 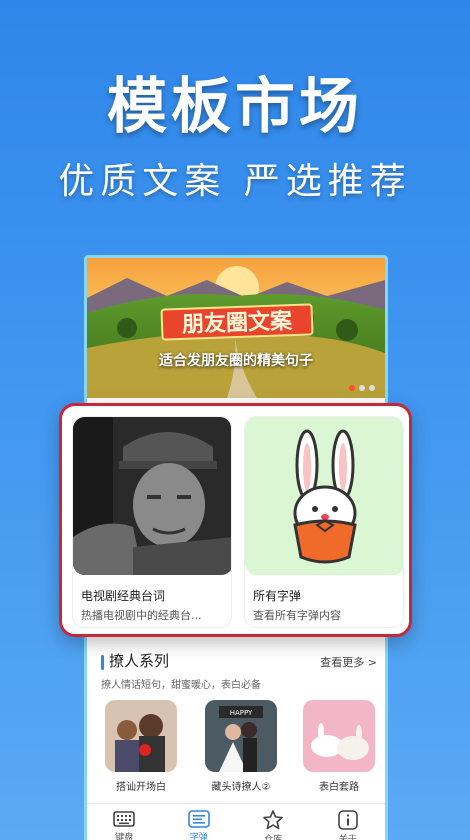 What do you see at coordinates (348, 662) in the screenshot?
I see `see-more-link: 查看更多 >` at bounding box center [348, 662].